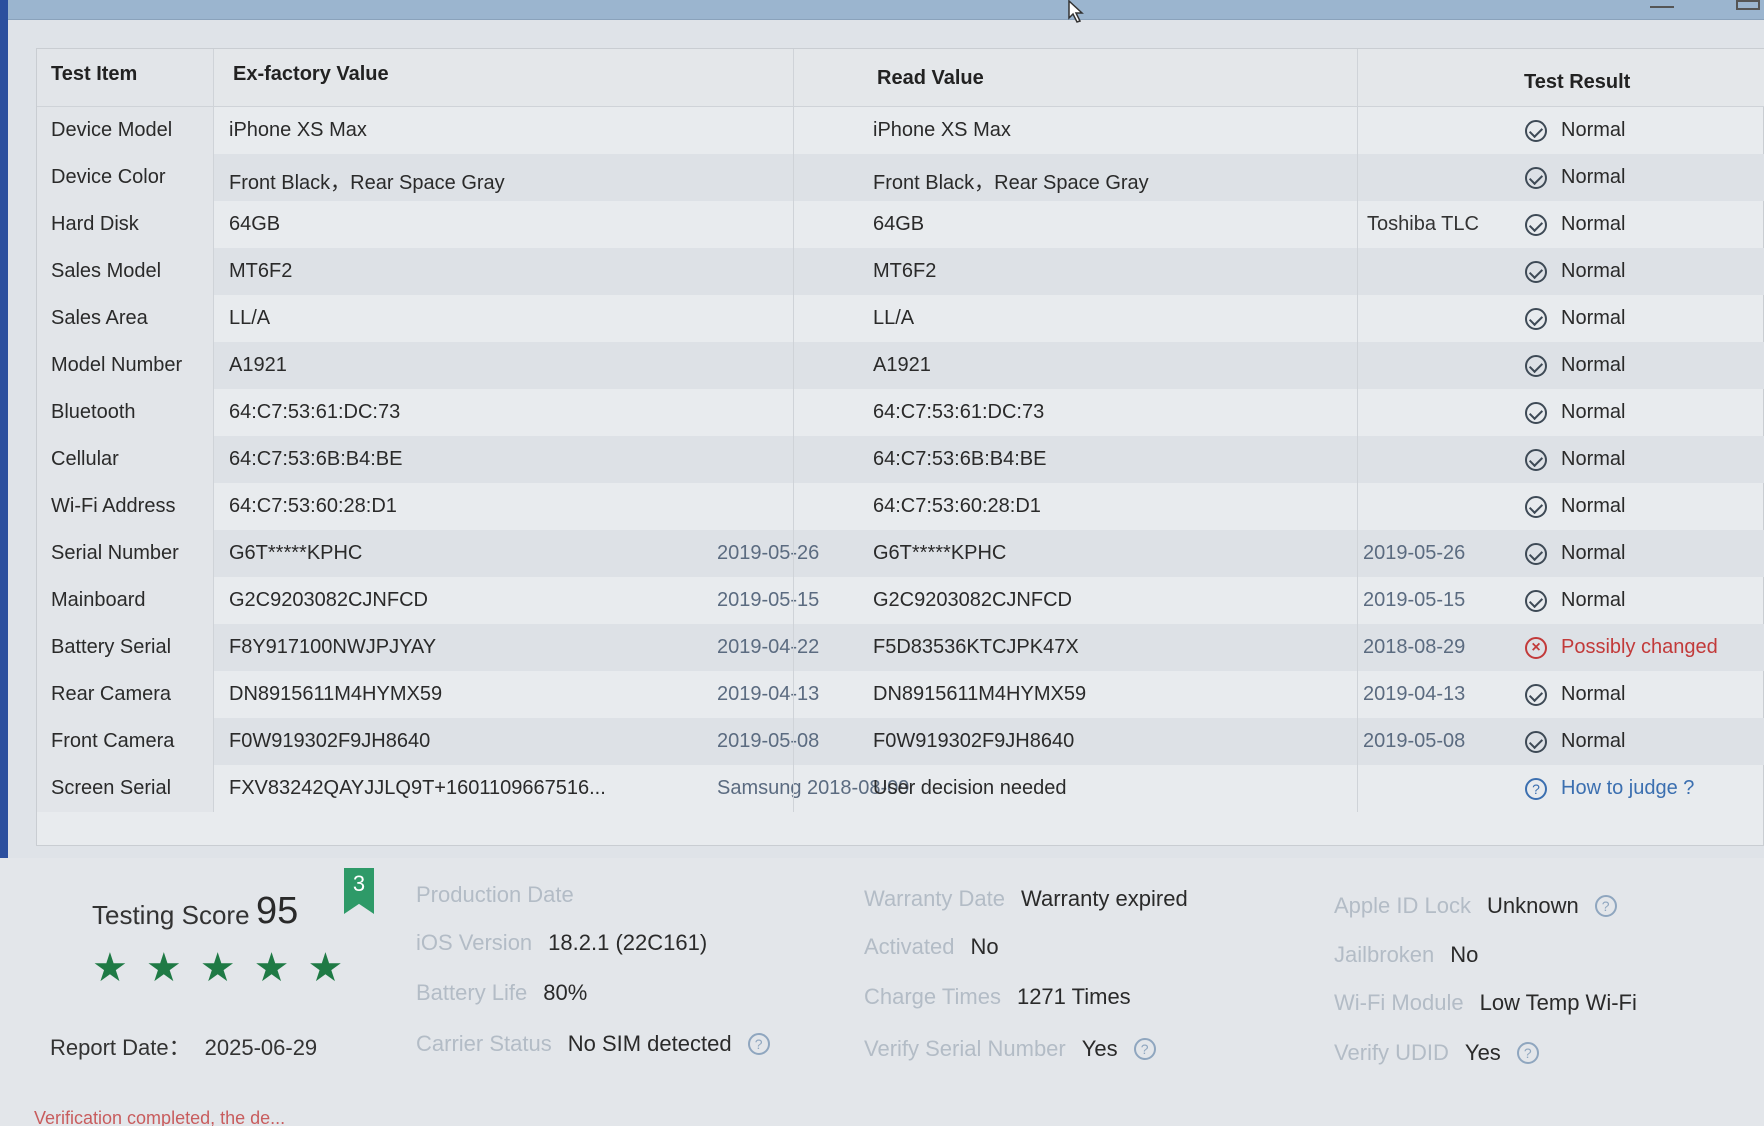 This screenshot has width=1764, height=1126. What do you see at coordinates (1104, 898) in the screenshot?
I see `warranty-date-value: Warranty expired` at bounding box center [1104, 898].